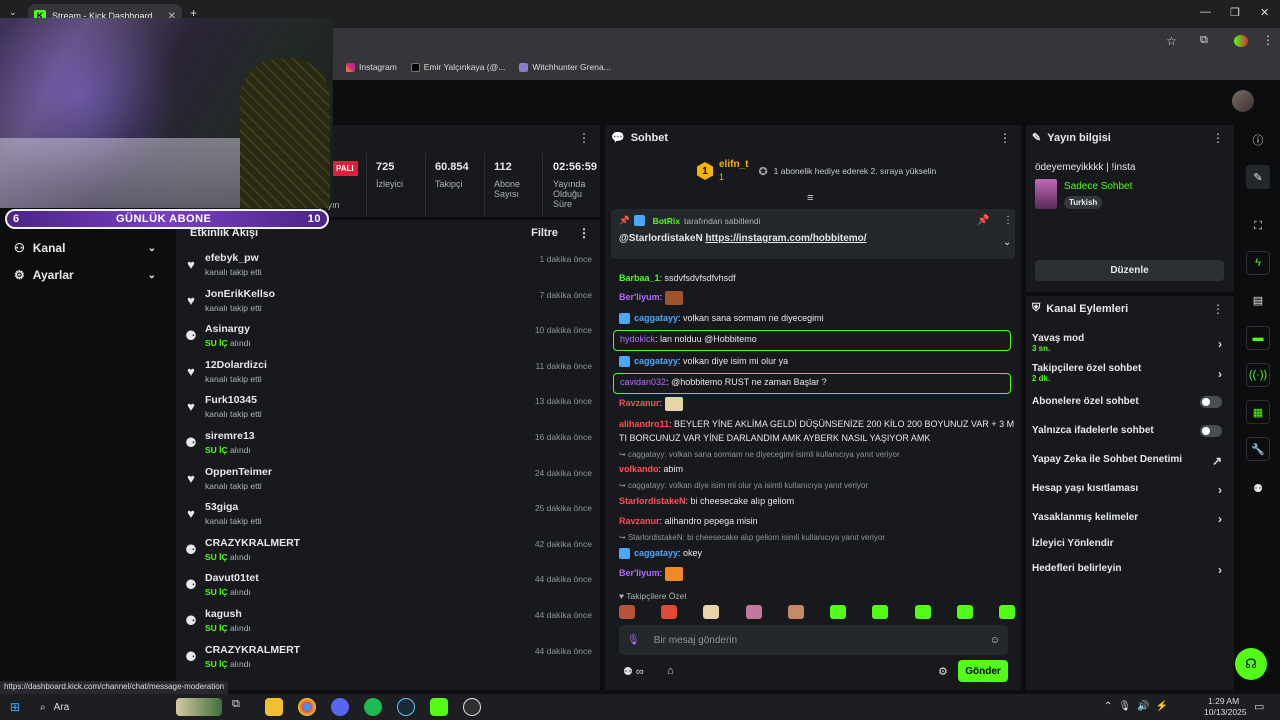  I want to click on channel-action-item: Yasaklanmış kelimeler ›, so click(1130, 519).